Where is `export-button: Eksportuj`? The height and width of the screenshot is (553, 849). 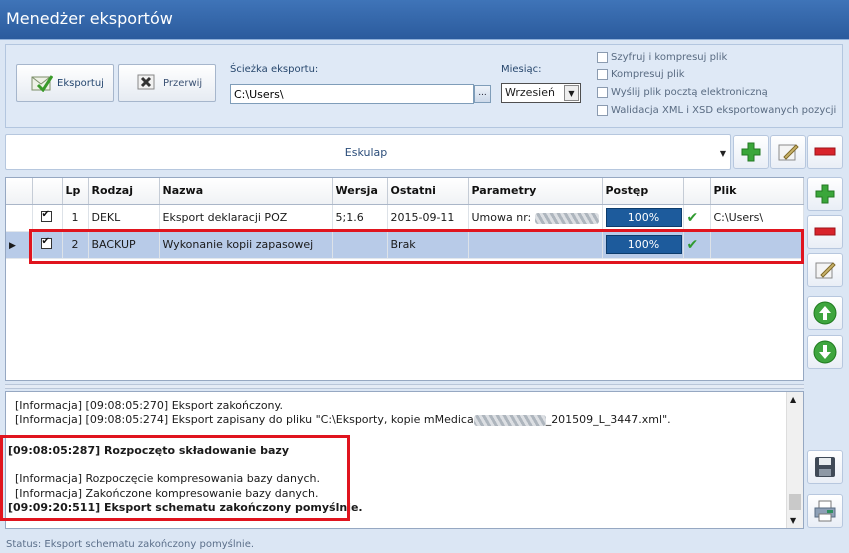
export-button: Eksportuj is located at coordinates (65, 83).